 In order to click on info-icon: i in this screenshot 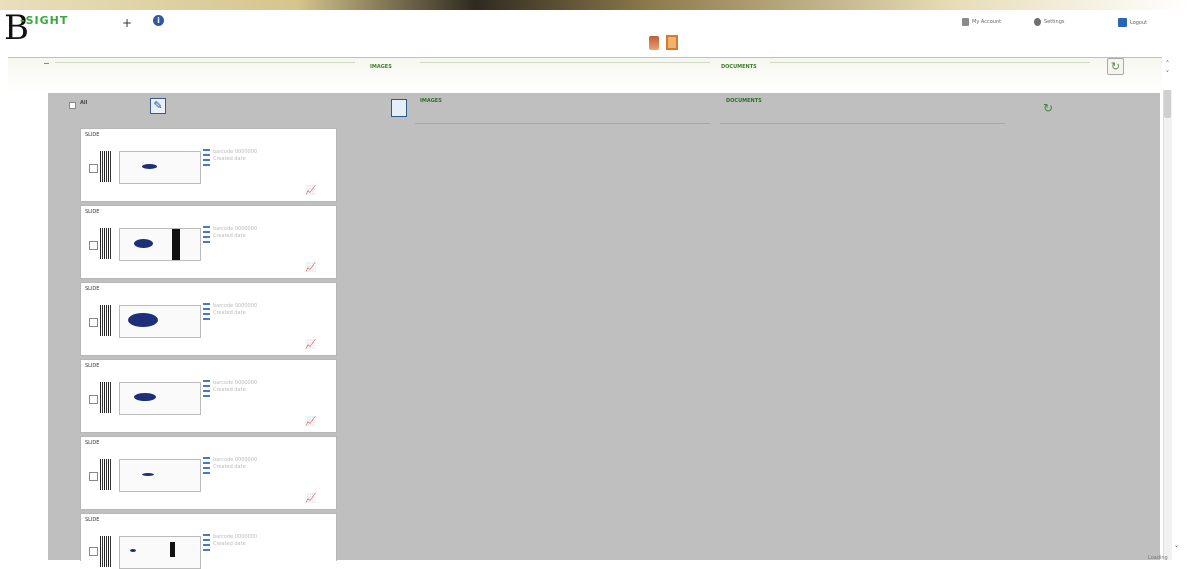, I will do `click(158, 20)`.